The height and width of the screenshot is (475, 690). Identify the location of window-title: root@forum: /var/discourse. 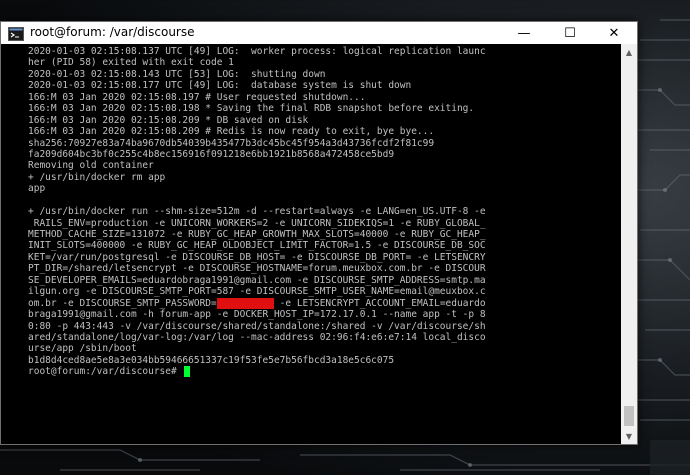
(112, 32).